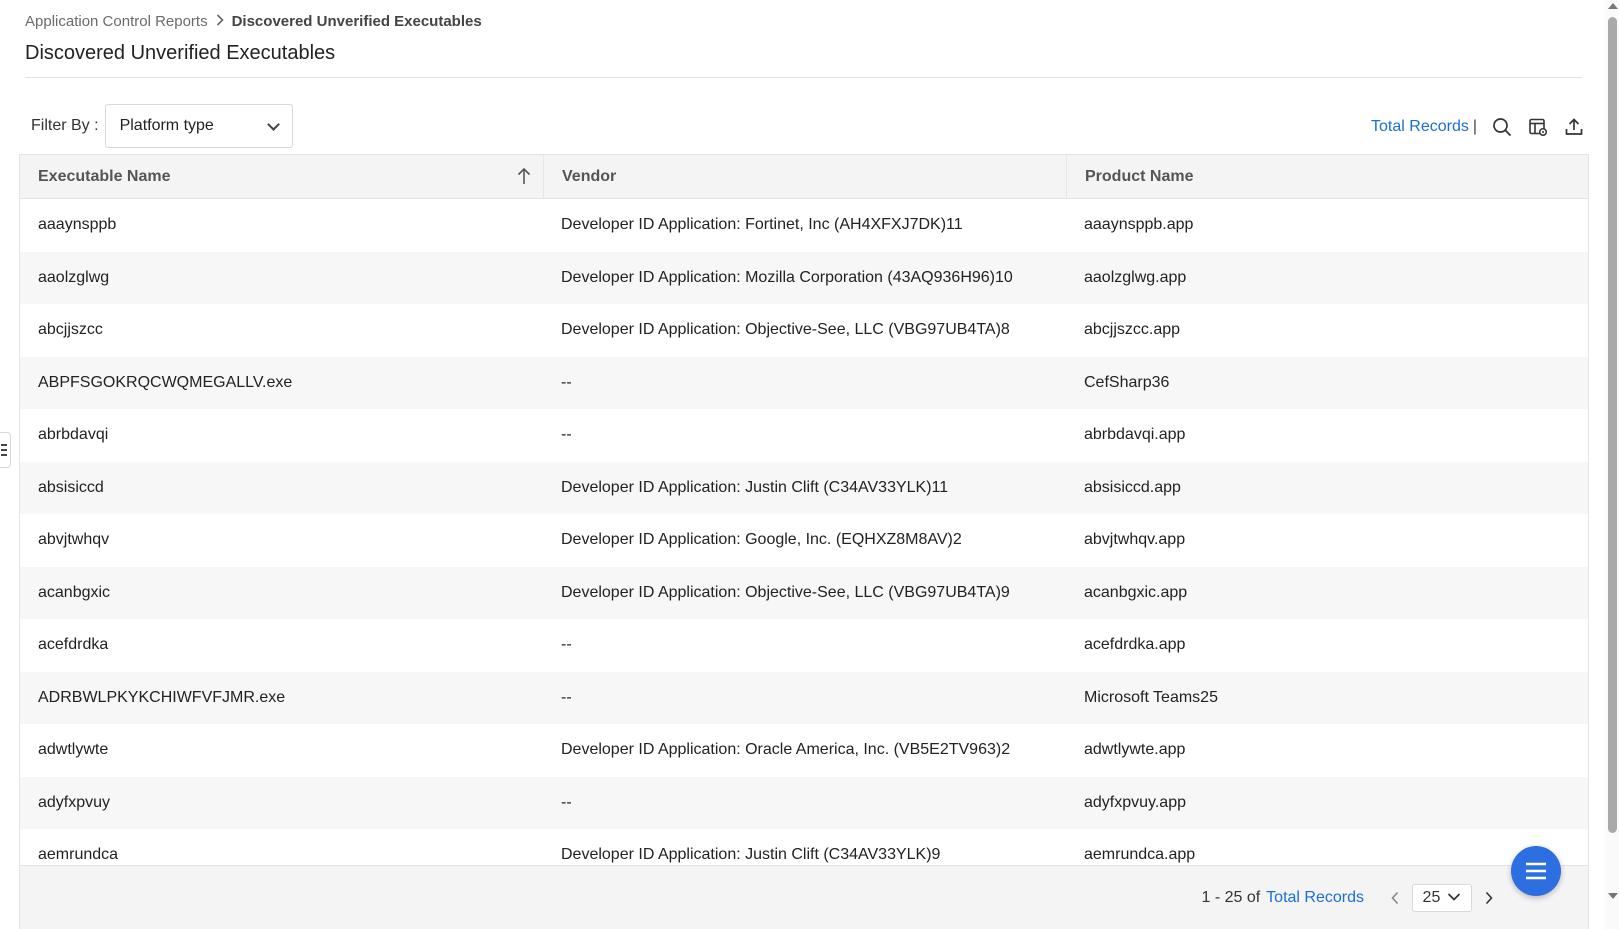 The width and height of the screenshot is (1619, 929). Describe the element at coordinates (1502, 127) in the screenshot. I see `search-icon` at that location.